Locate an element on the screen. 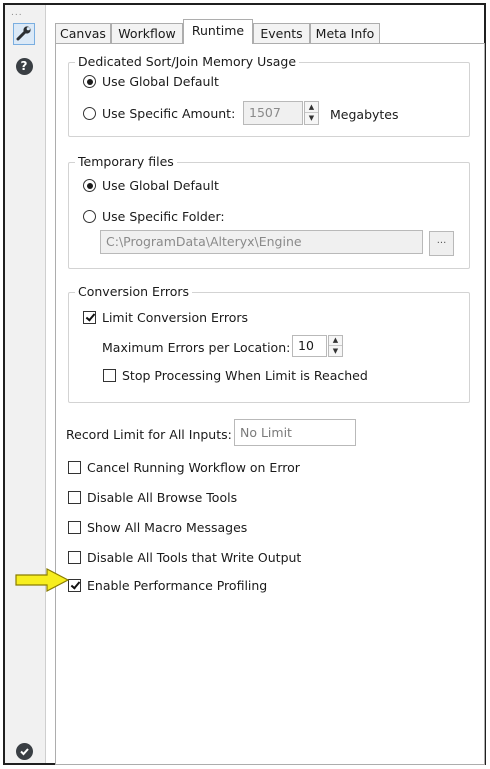  tab-runtime: Runtime is located at coordinates (218, 31).